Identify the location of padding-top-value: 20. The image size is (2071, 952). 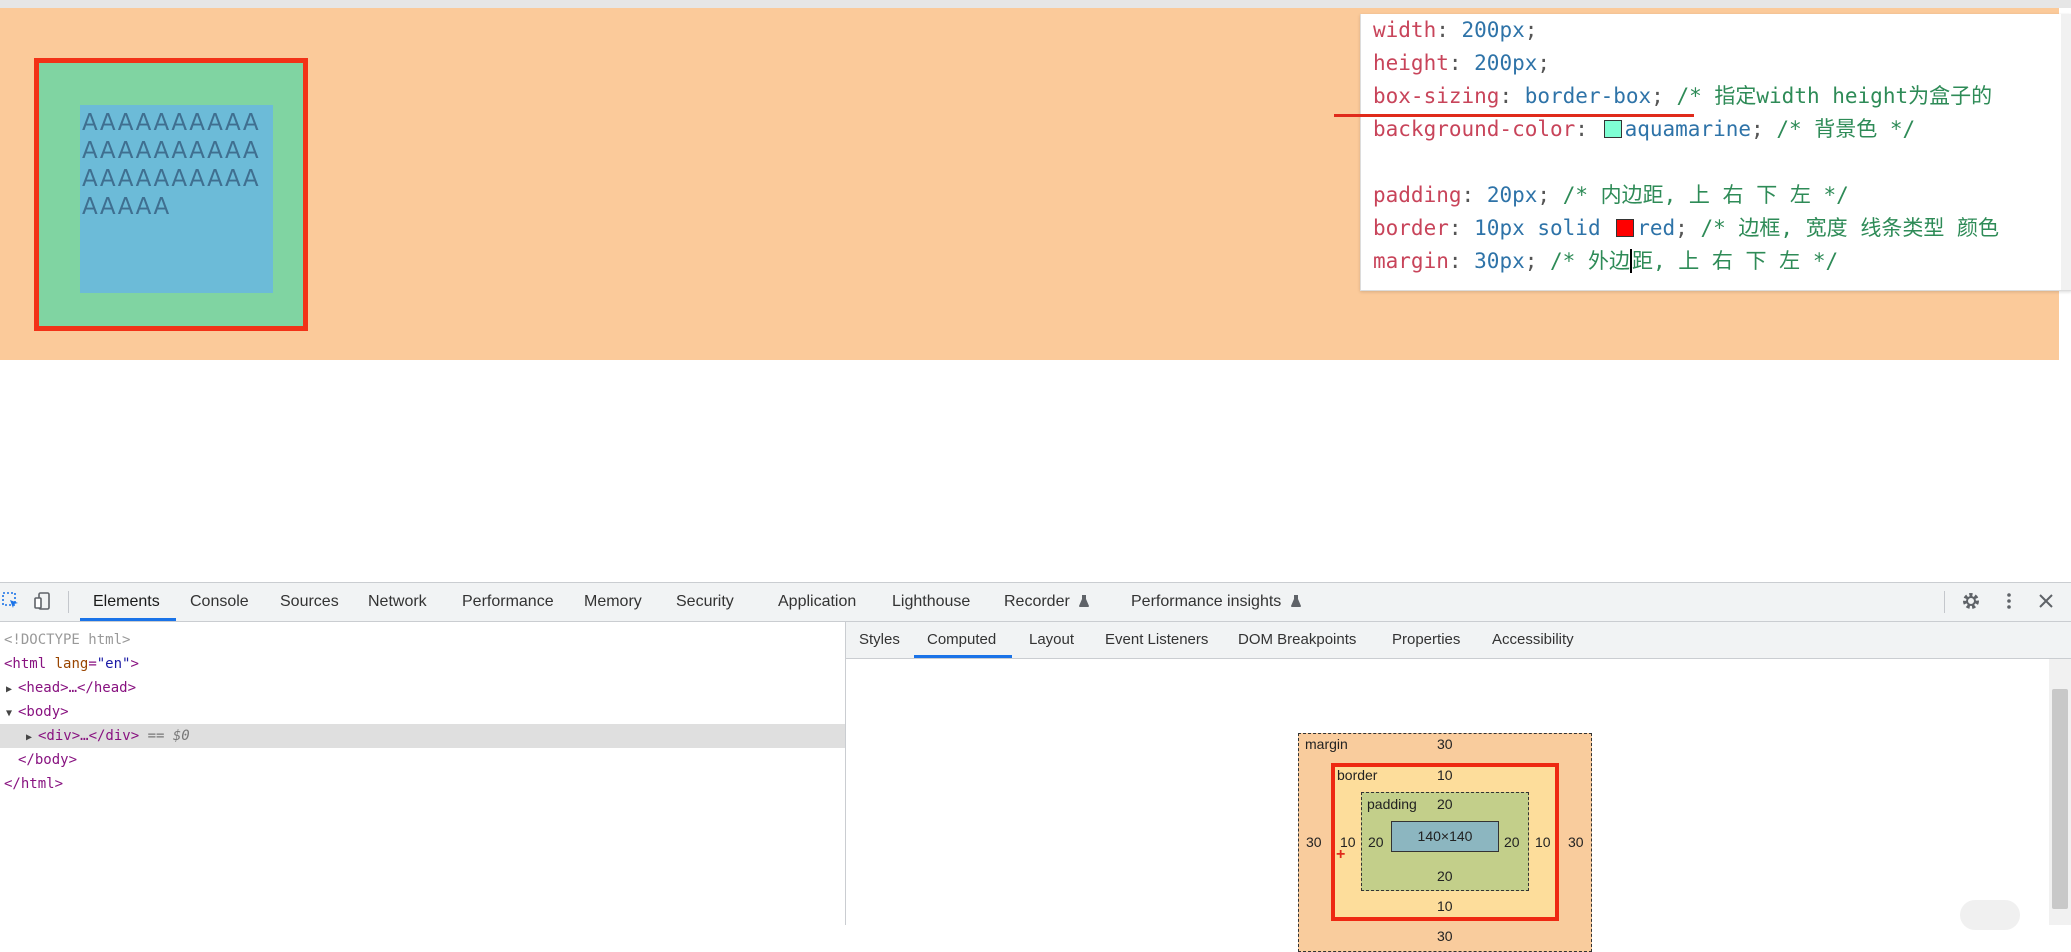
(1445, 804).